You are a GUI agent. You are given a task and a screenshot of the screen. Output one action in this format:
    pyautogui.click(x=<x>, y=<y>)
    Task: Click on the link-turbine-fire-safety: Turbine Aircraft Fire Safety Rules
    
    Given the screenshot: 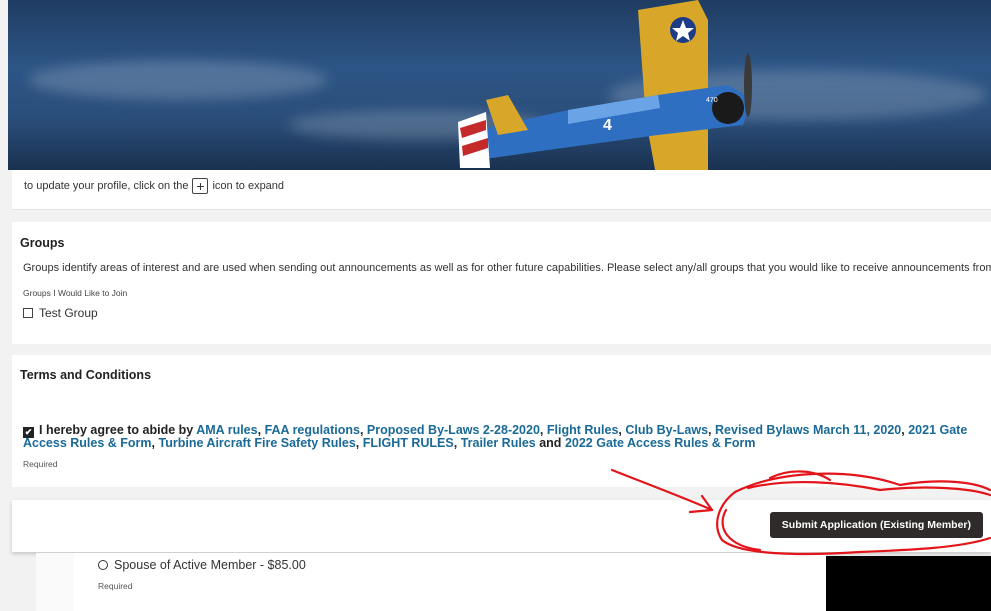 What is the action you would take?
    pyautogui.click(x=257, y=443)
    